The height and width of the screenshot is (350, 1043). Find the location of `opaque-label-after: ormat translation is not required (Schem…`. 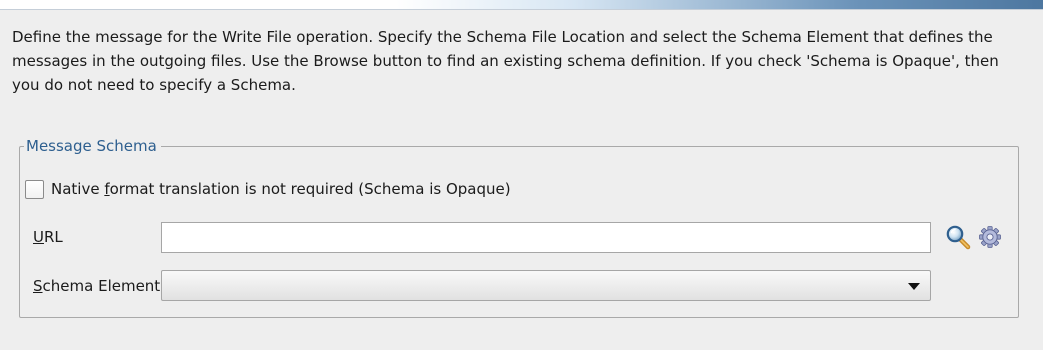

opaque-label-after: ormat translation is not required (Schem… is located at coordinates (310, 189).